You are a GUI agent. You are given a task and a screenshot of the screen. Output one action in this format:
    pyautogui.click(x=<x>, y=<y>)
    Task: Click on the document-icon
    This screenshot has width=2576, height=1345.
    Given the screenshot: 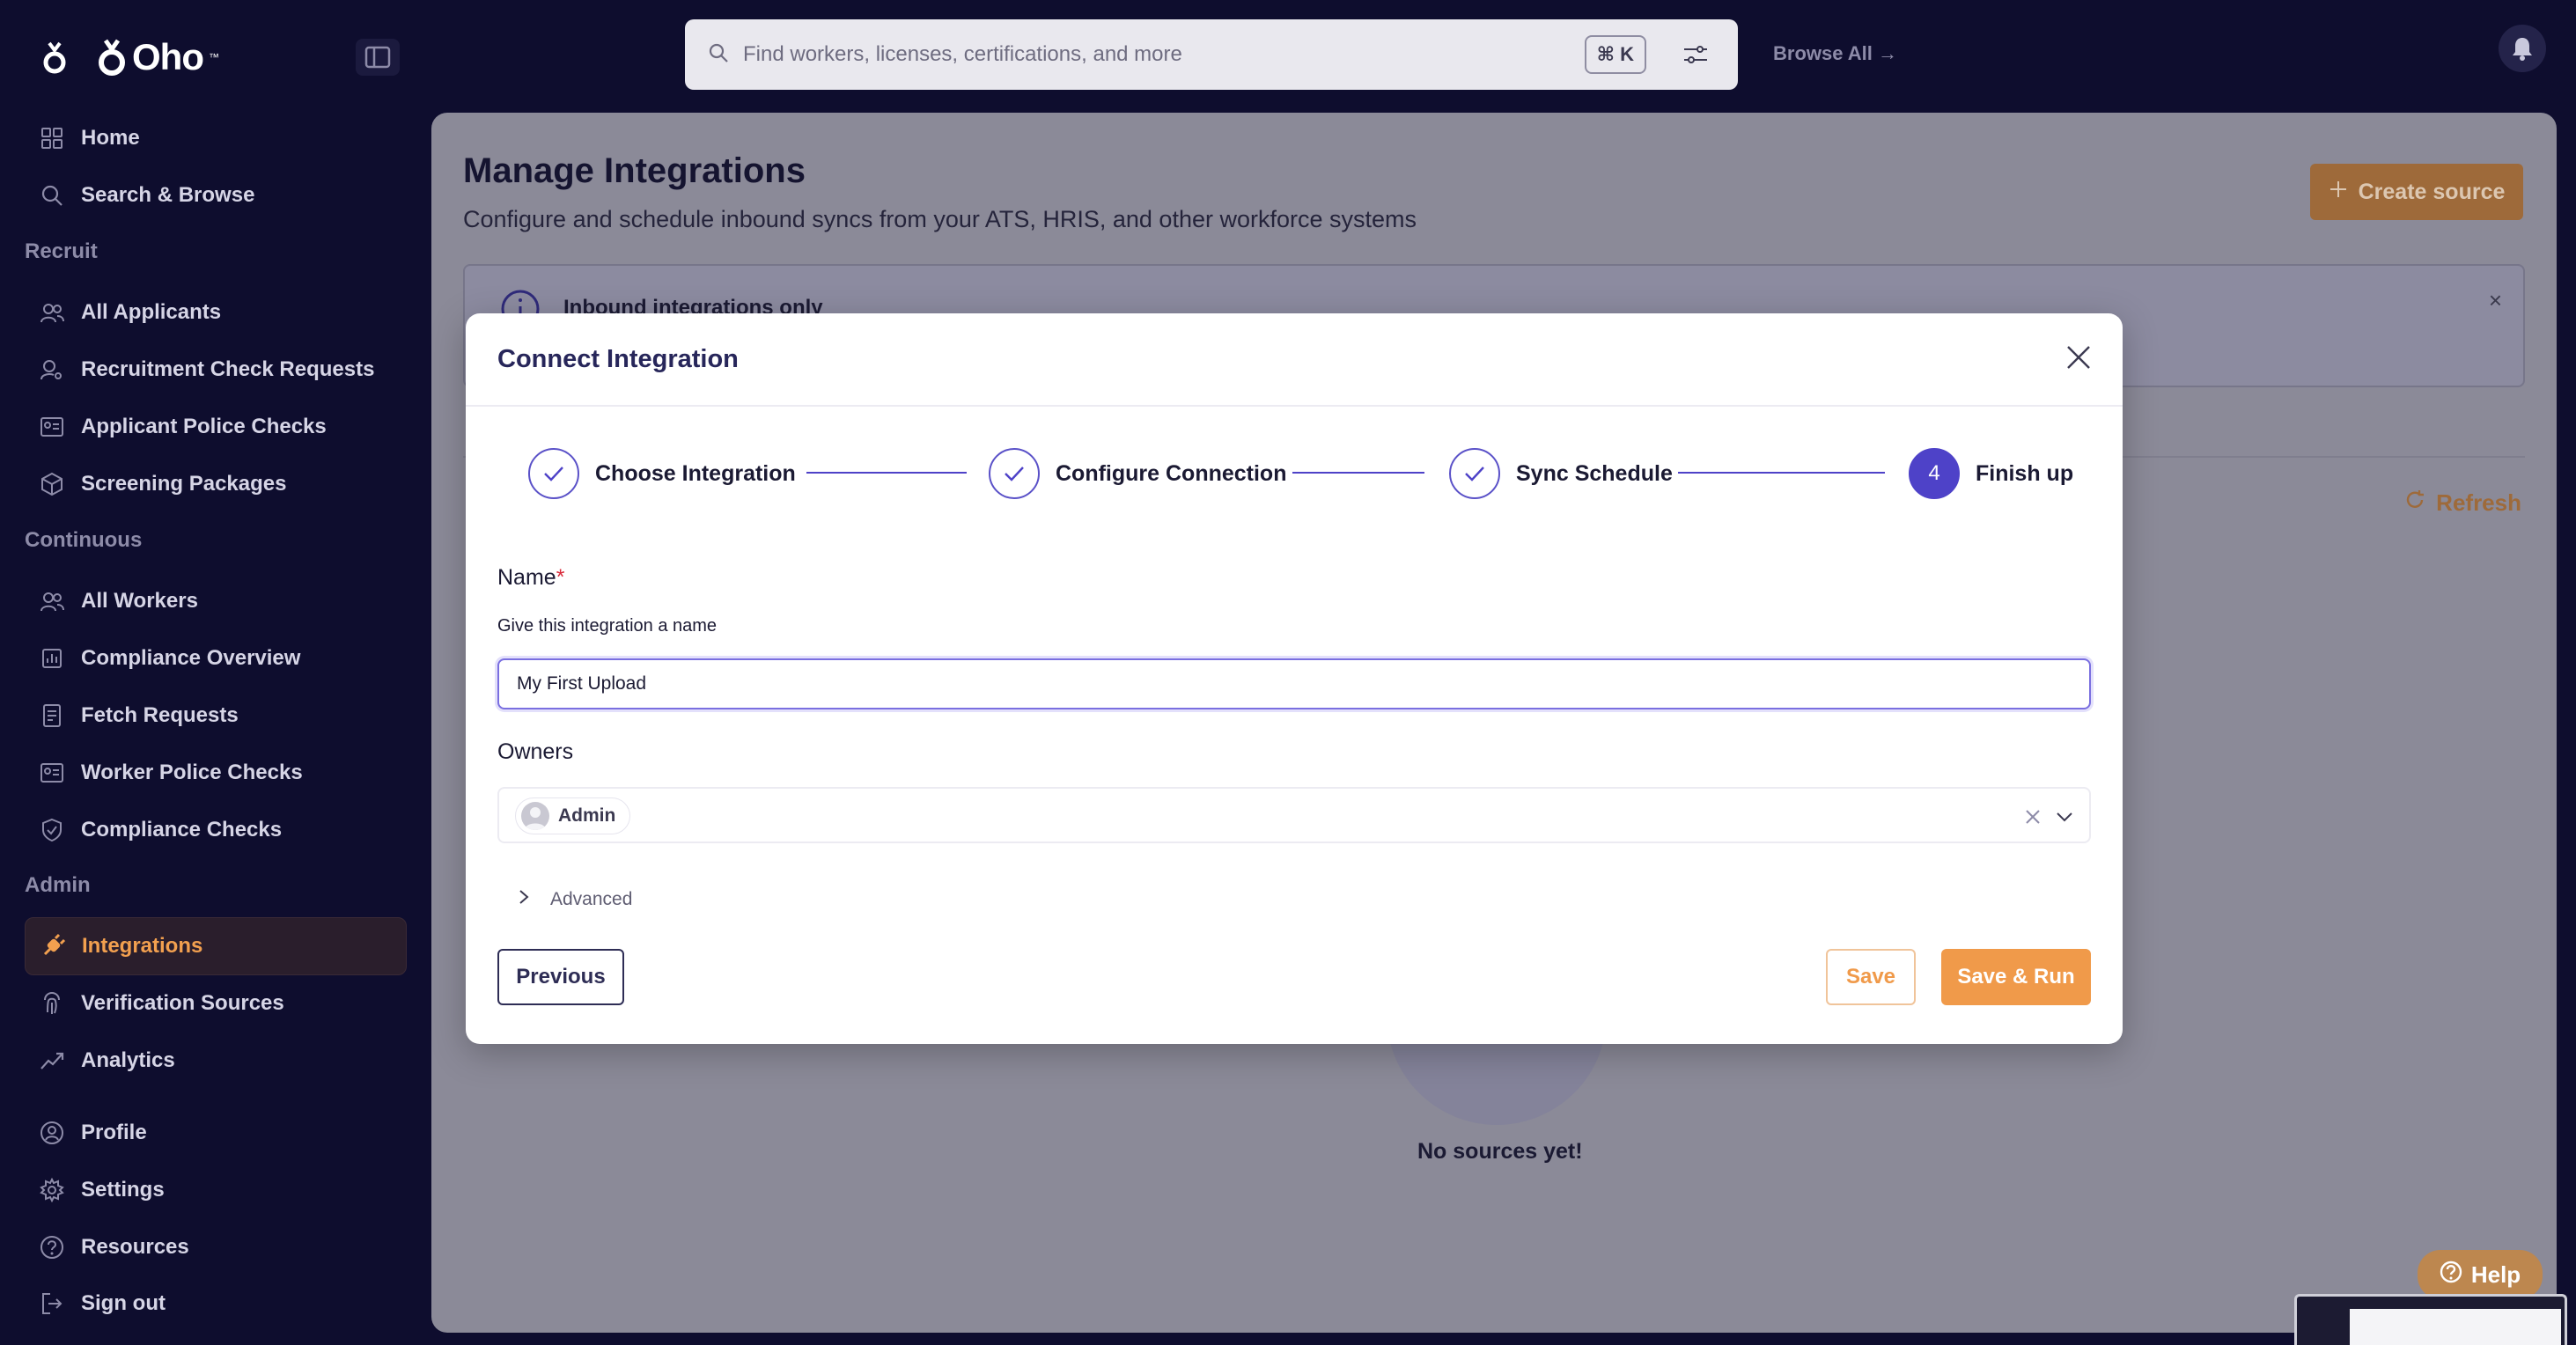 What is the action you would take?
    pyautogui.click(x=52, y=715)
    